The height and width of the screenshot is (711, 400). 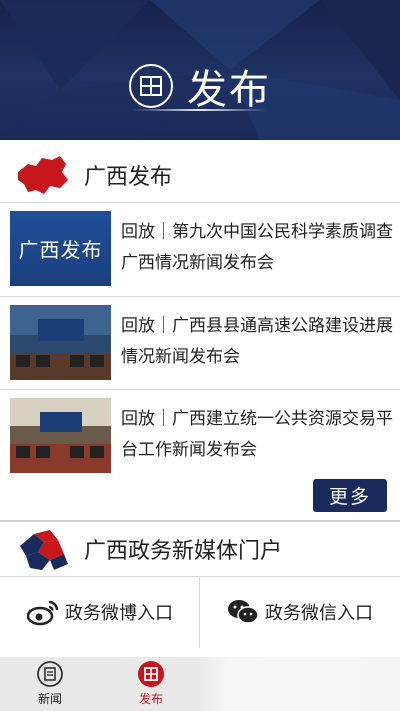 I want to click on wechat-icon, so click(x=243, y=612).